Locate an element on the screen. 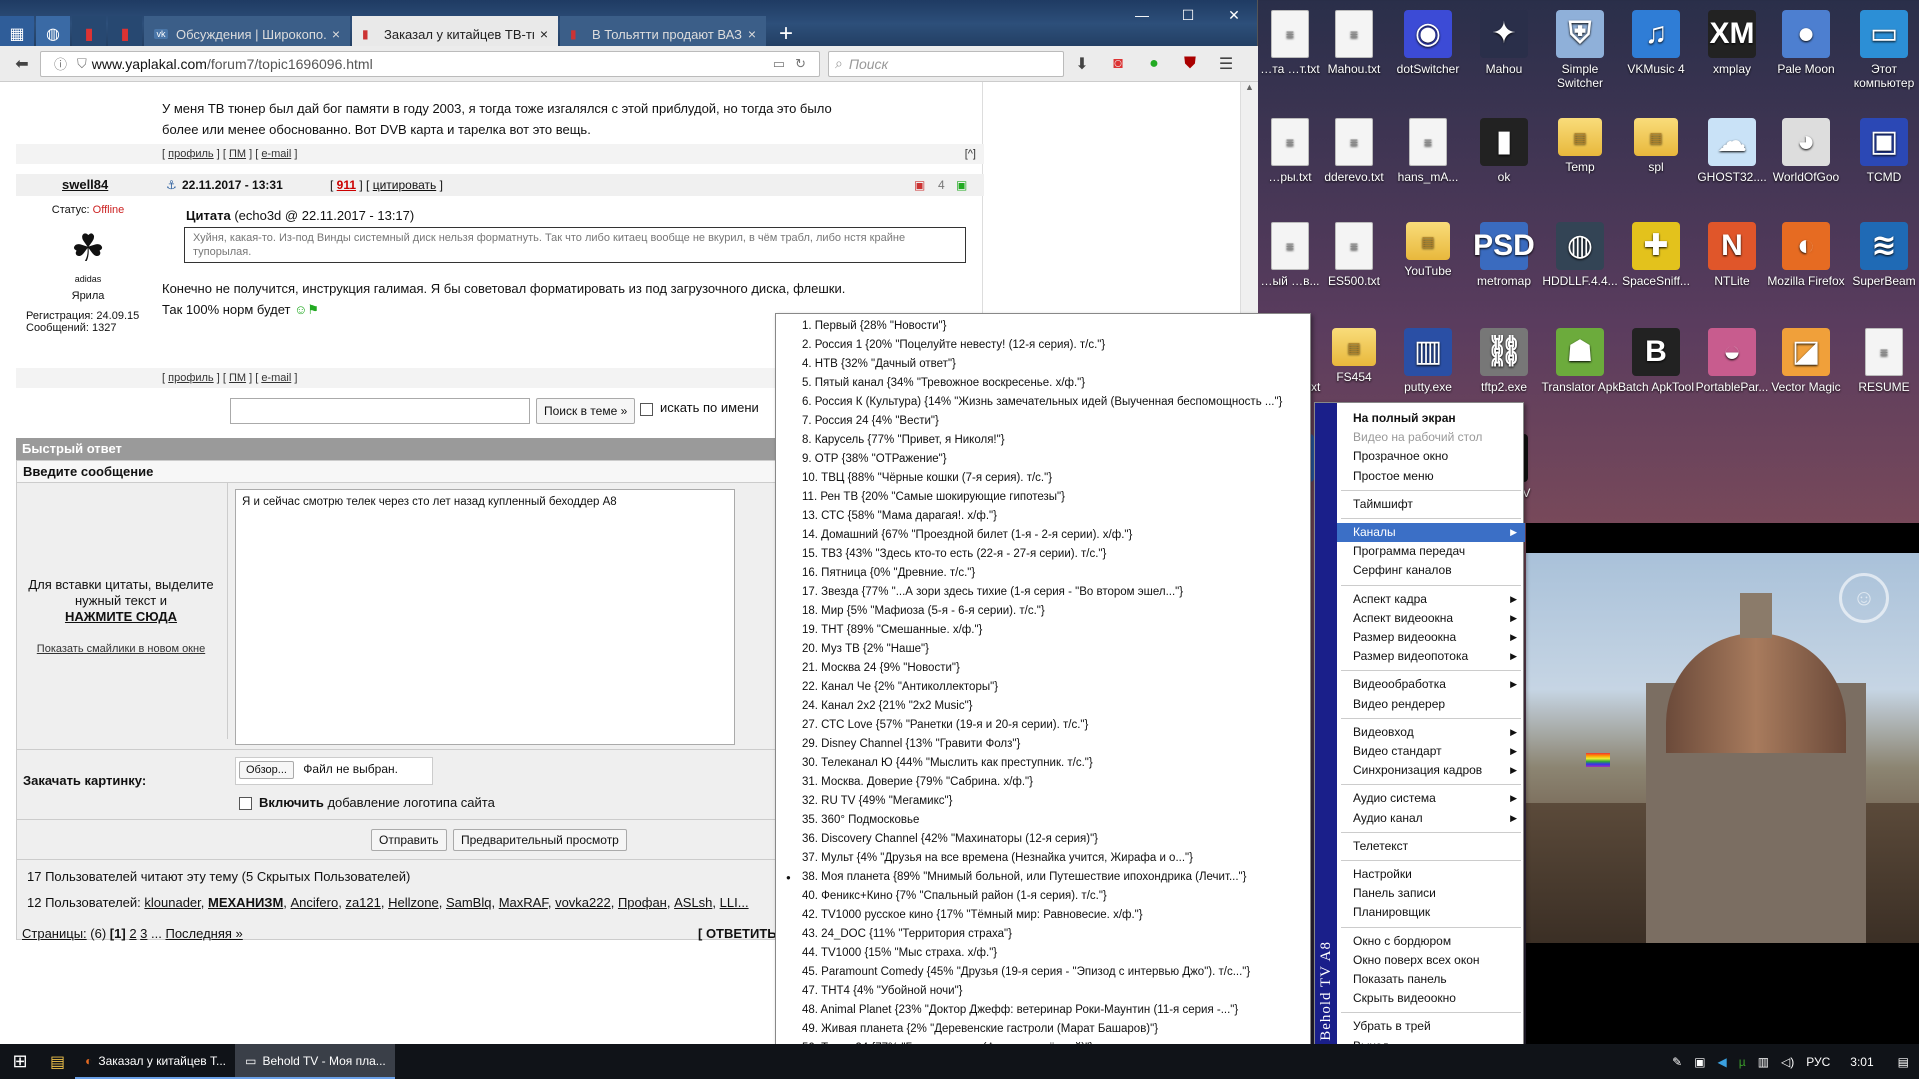 The image size is (1919, 1079). desktop-icon: ▣ TCMD is located at coordinates (1883, 160).